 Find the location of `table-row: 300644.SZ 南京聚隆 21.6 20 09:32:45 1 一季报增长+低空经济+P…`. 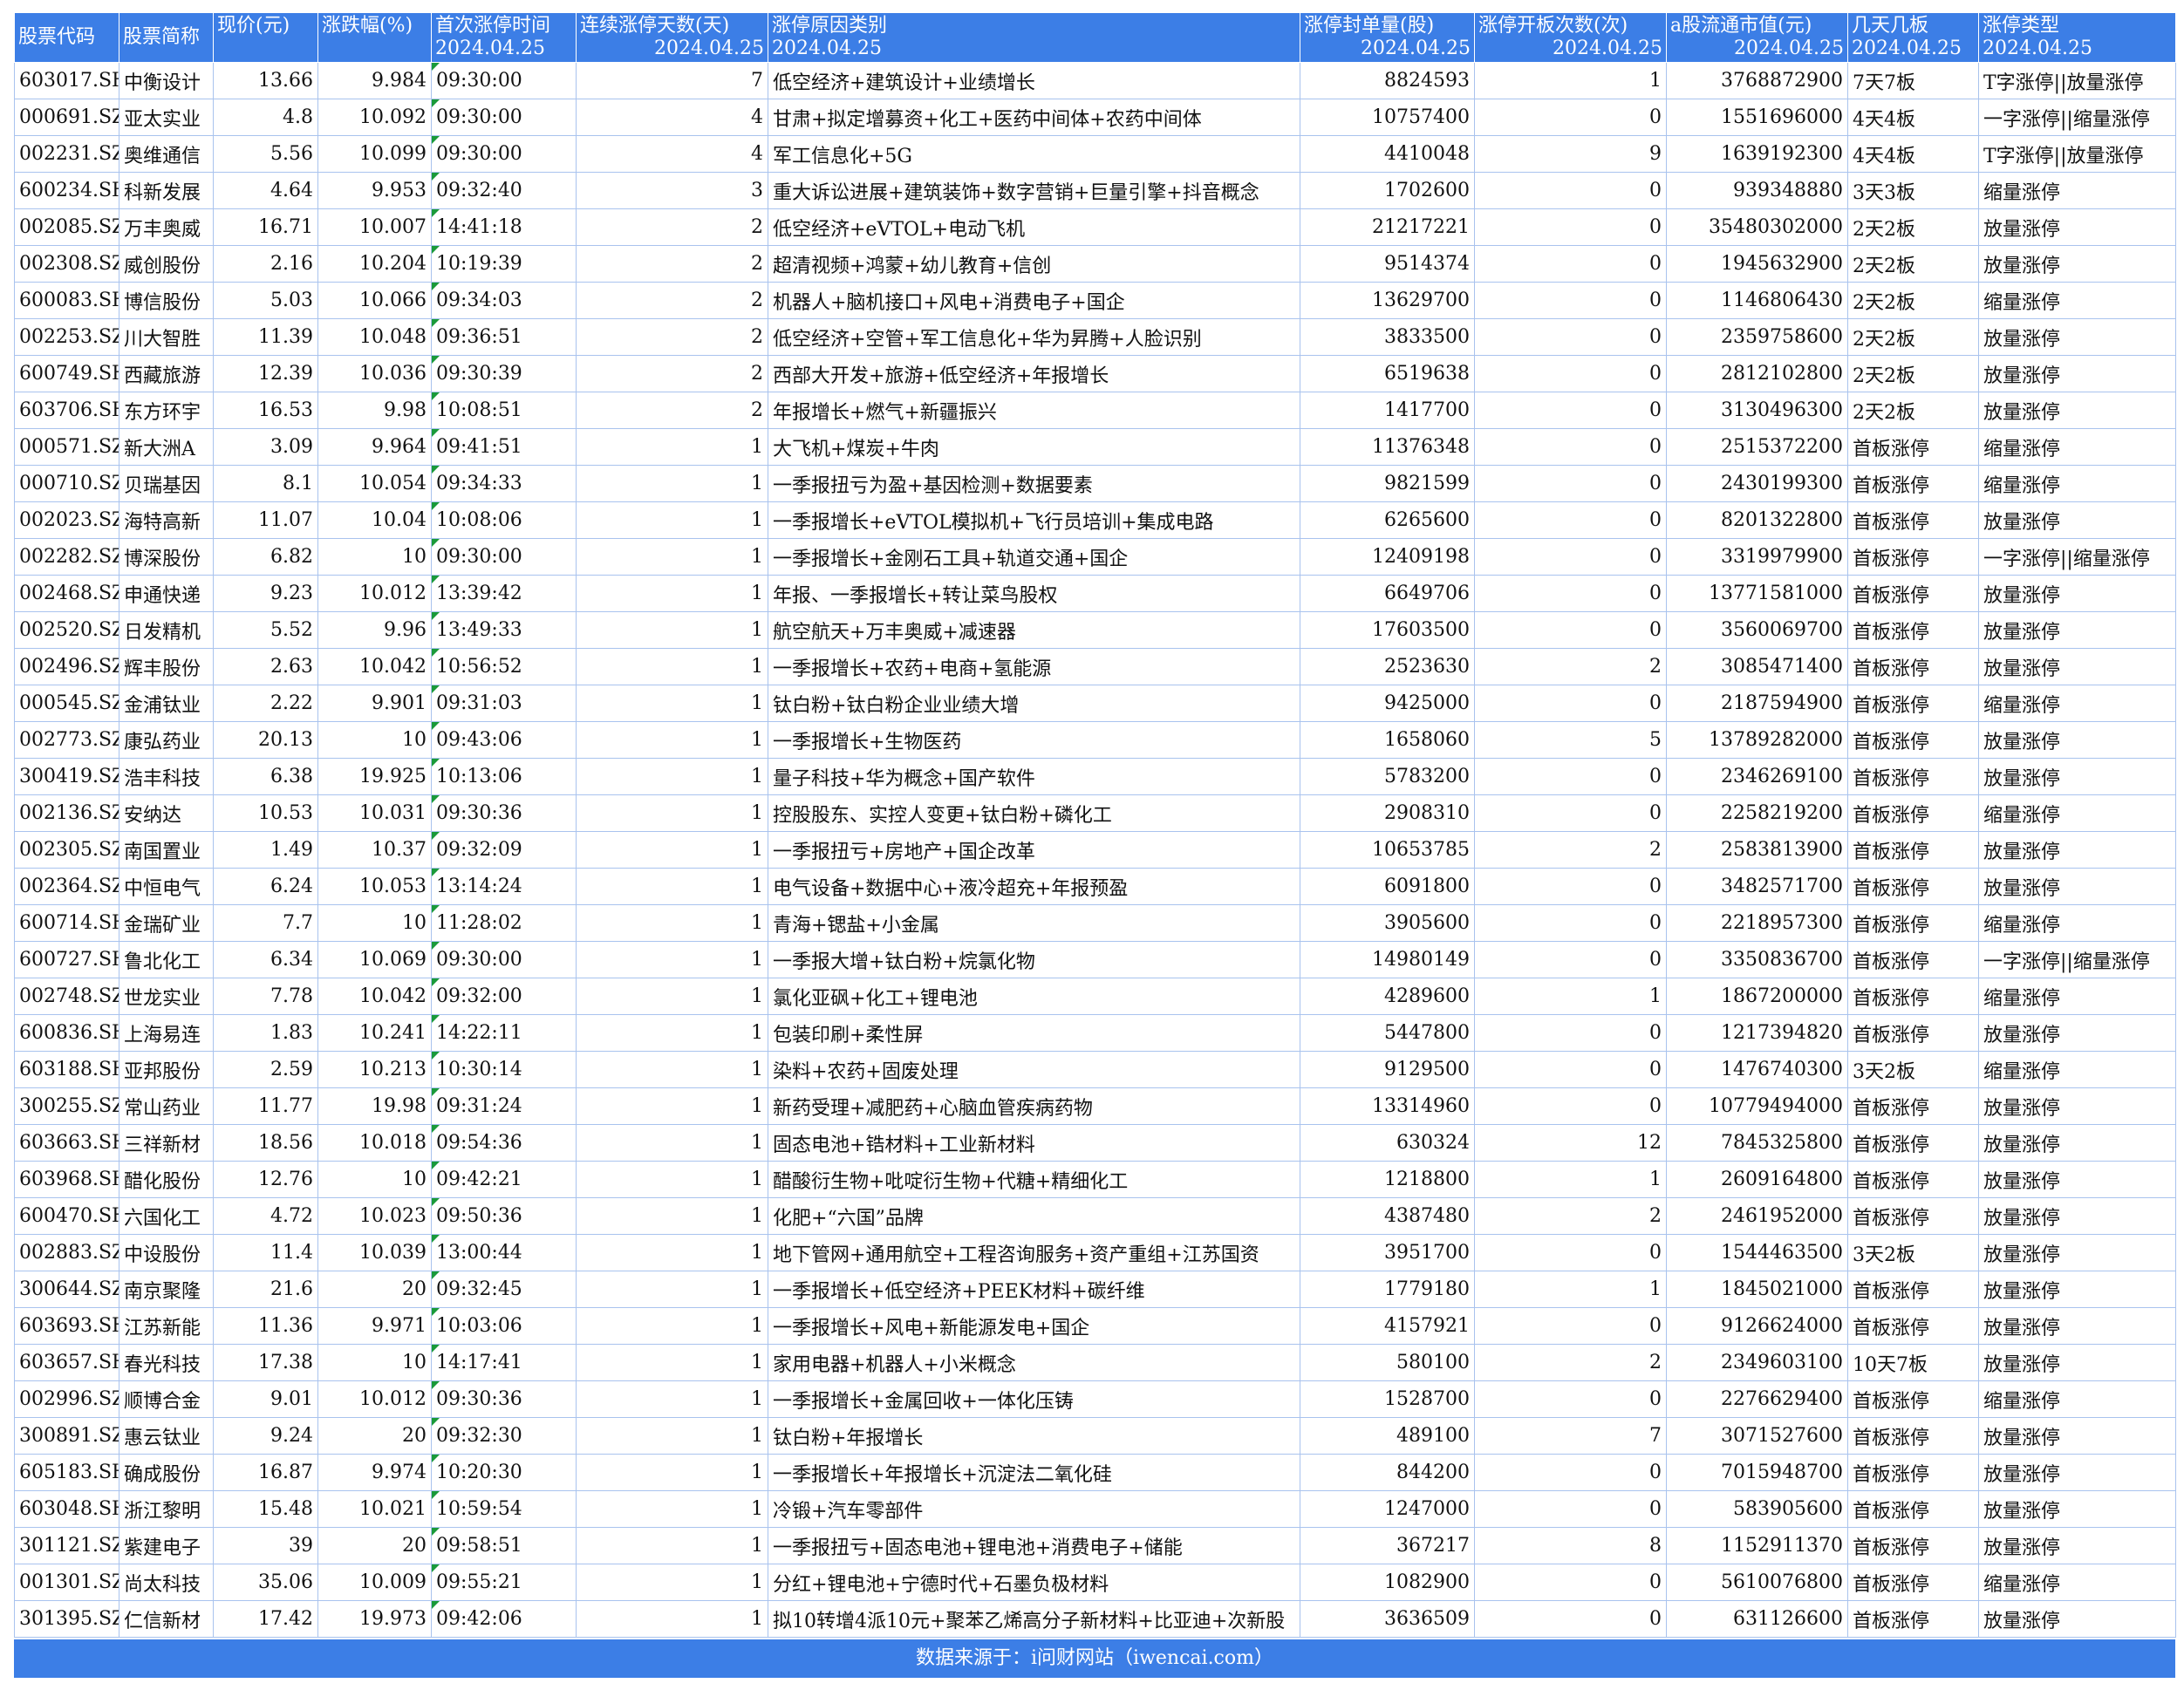

table-row: 300644.SZ 南京聚隆 21.6 20 09:32:45 1 一季报增长+低空经济+P… is located at coordinates (1095, 1289).